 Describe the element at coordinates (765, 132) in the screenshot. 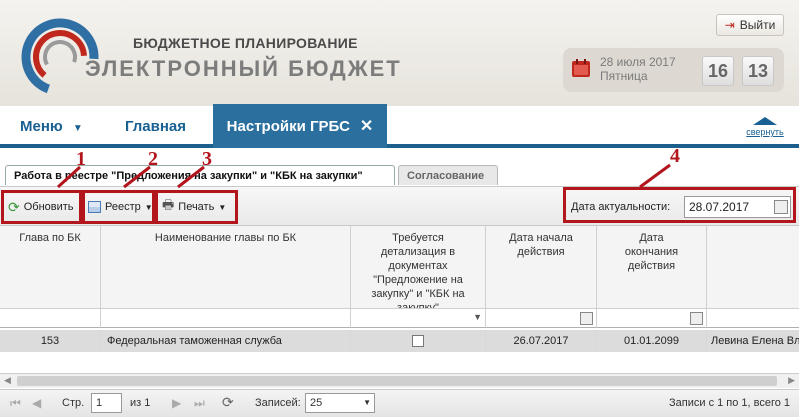

I see `collapse-label: свернуть` at that location.